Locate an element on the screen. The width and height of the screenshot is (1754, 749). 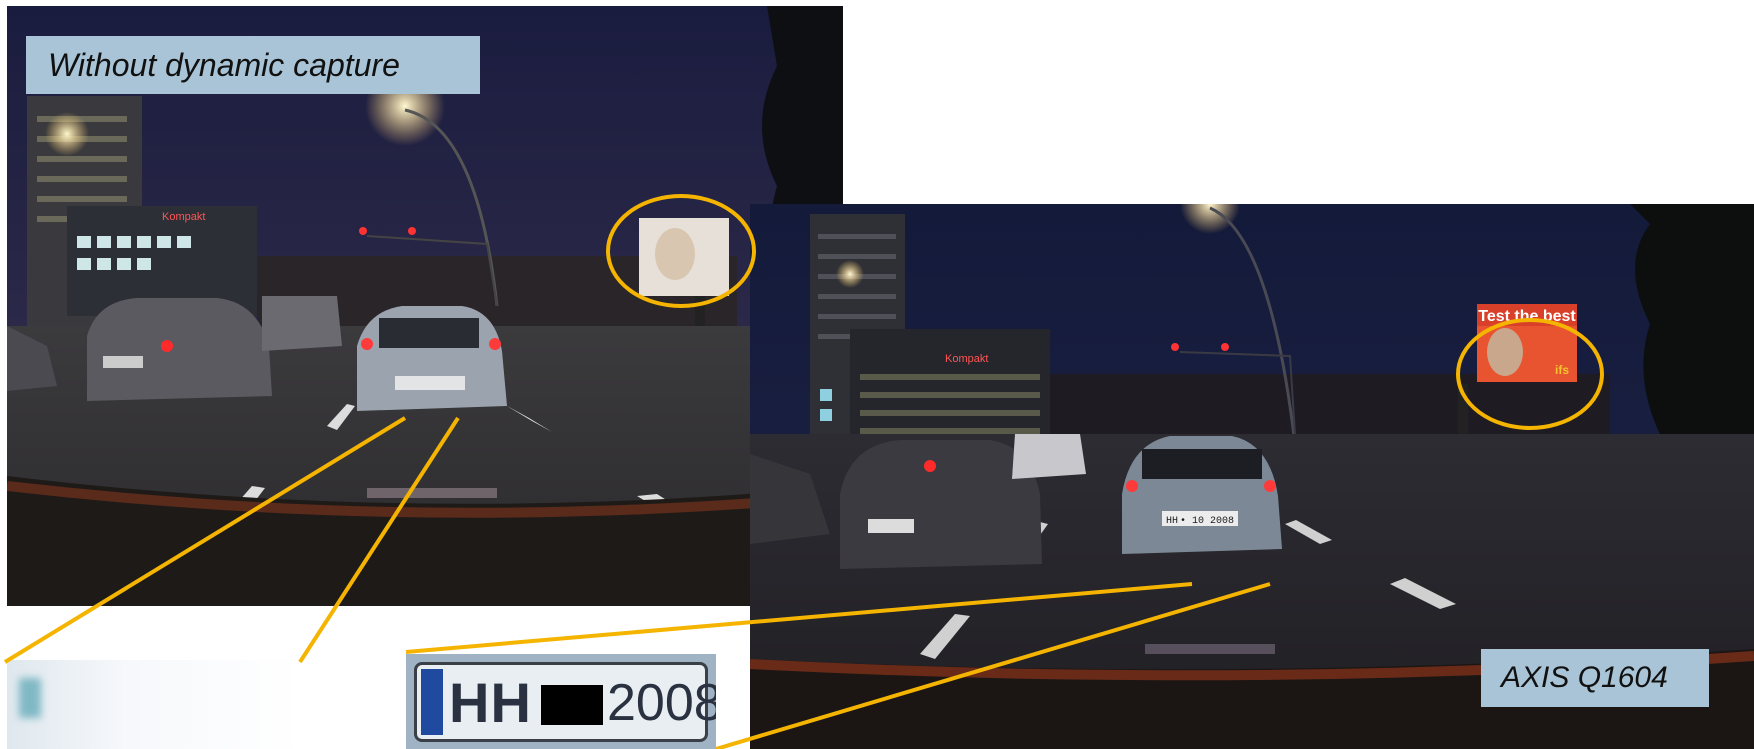
blurred-plate-mark is located at coordinates (30, 698).